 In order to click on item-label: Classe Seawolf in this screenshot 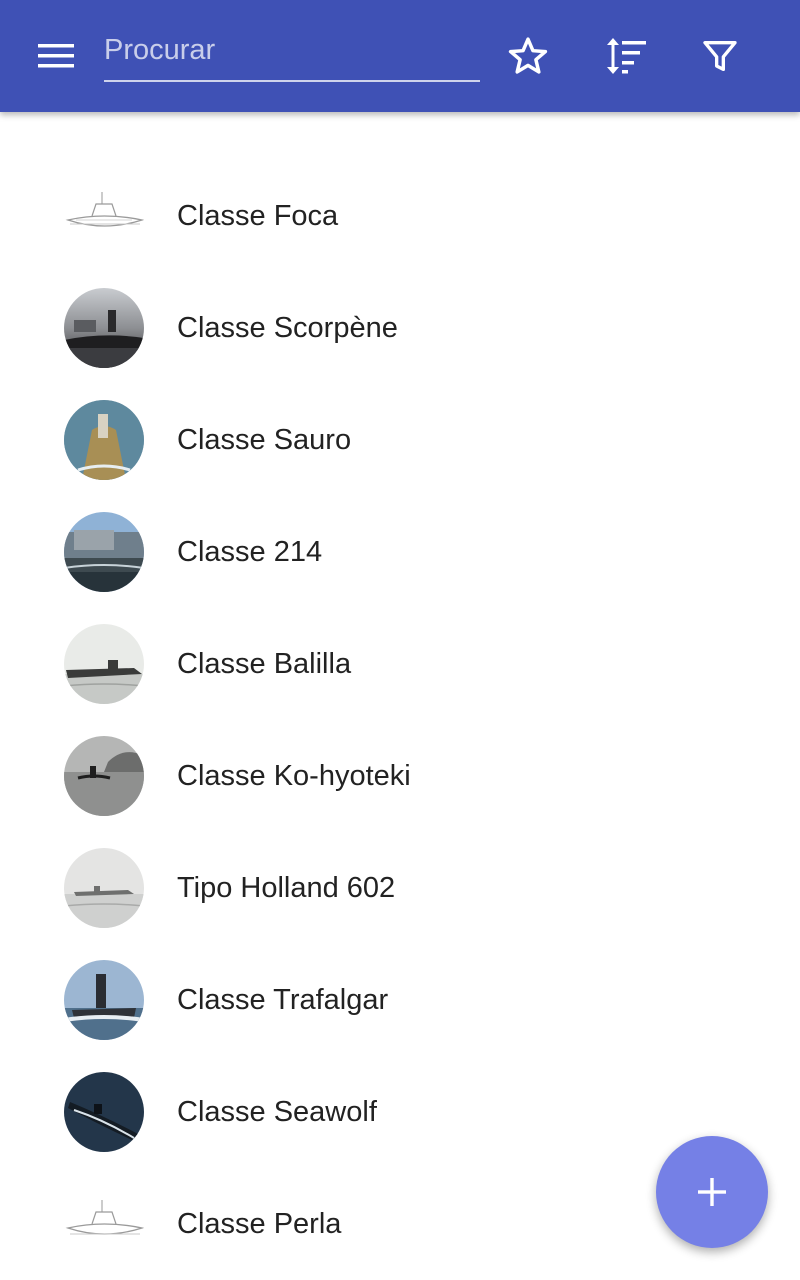, I will do `click(277, 1112)`.